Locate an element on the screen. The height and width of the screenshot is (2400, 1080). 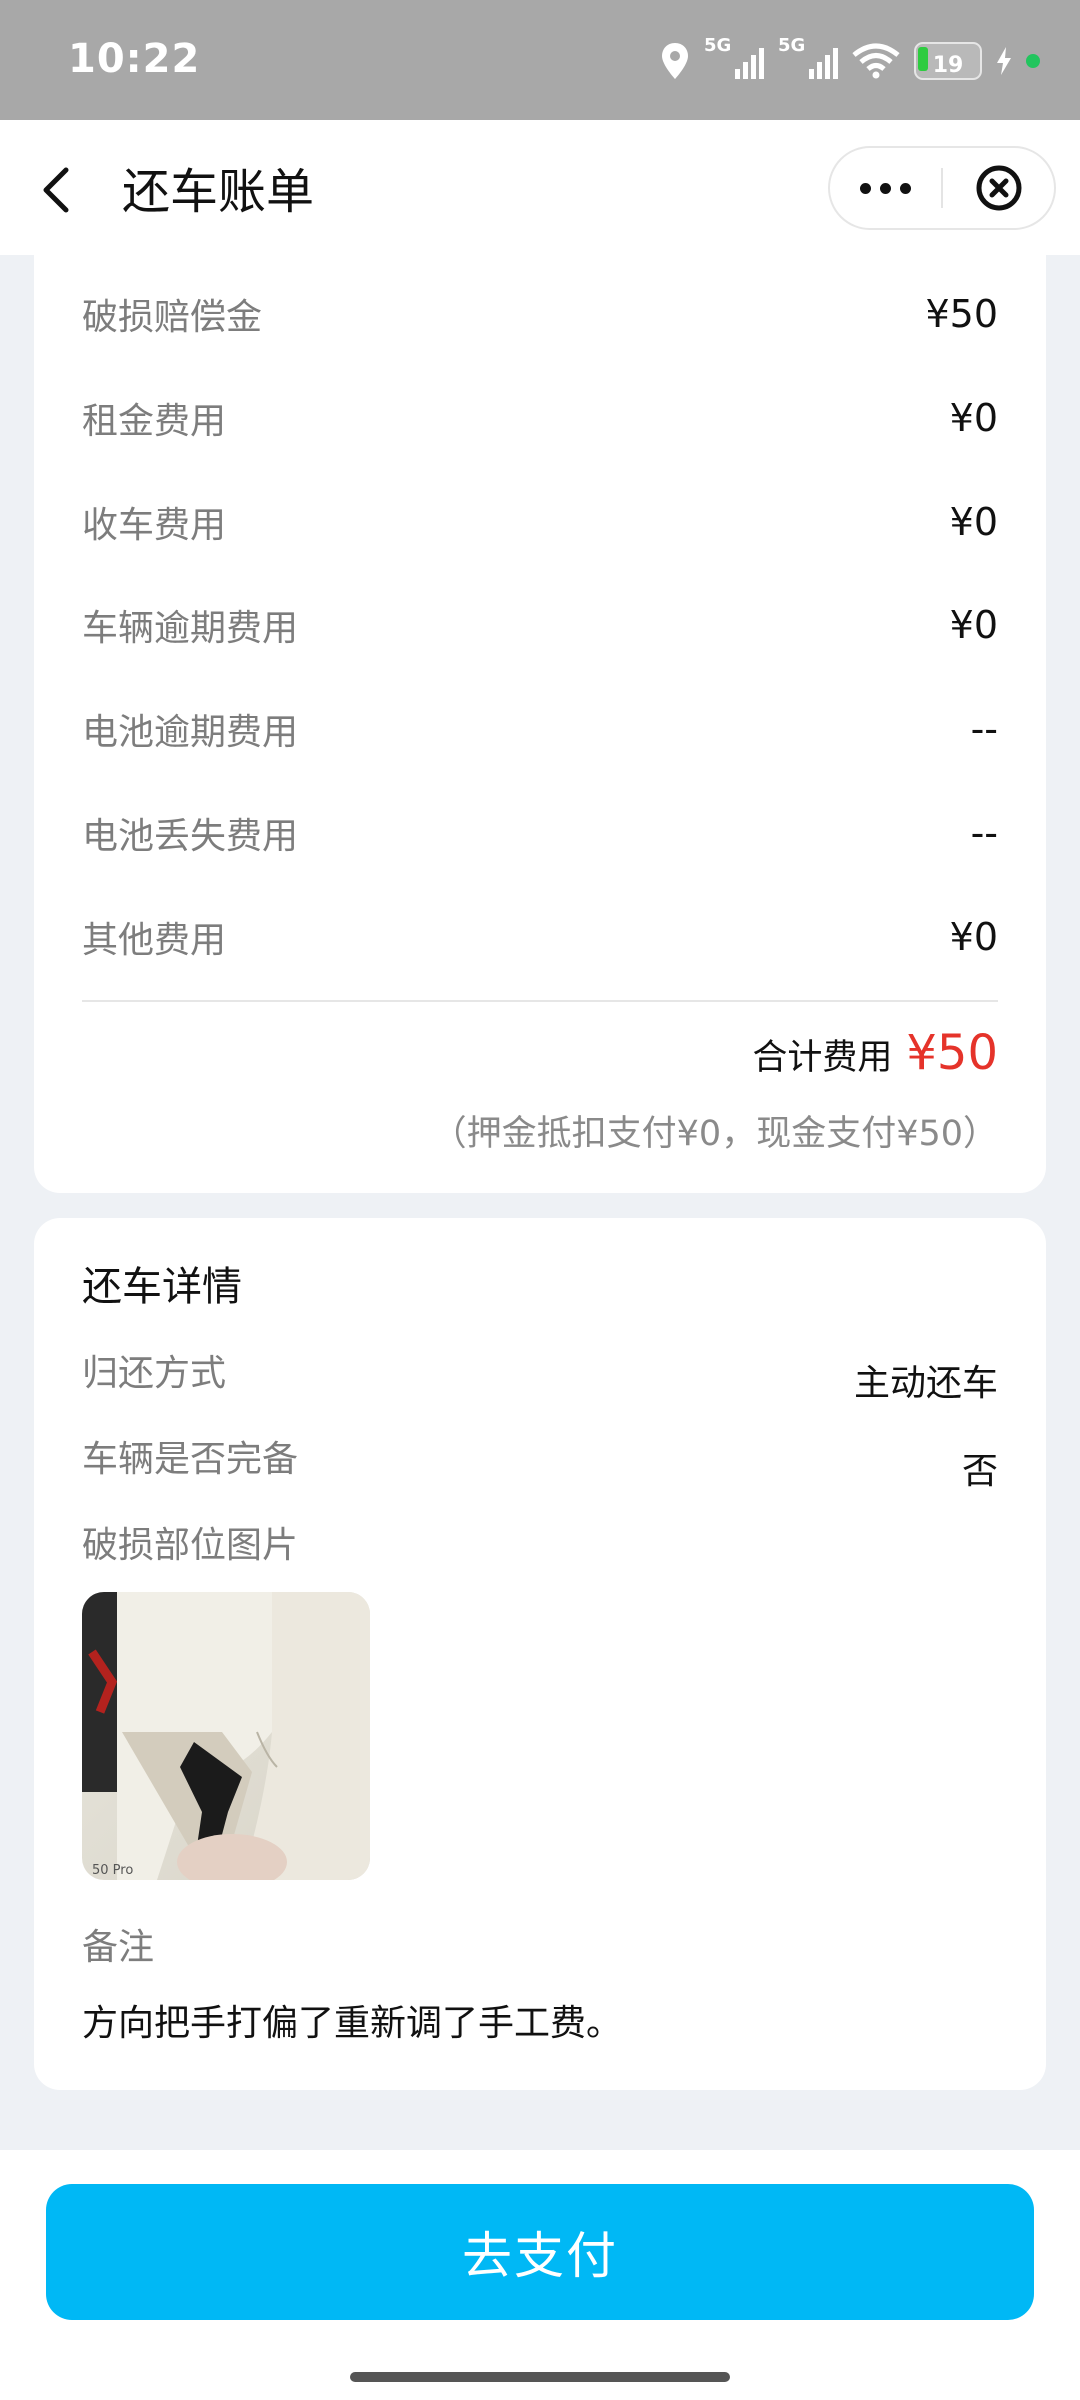
more-button is located at coordinates (885, 188).